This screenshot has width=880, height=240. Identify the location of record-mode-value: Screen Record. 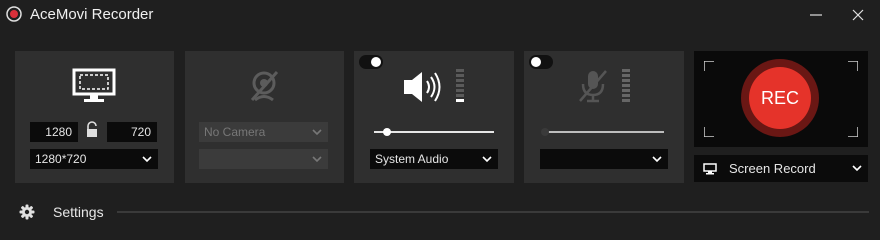
(772, 168).